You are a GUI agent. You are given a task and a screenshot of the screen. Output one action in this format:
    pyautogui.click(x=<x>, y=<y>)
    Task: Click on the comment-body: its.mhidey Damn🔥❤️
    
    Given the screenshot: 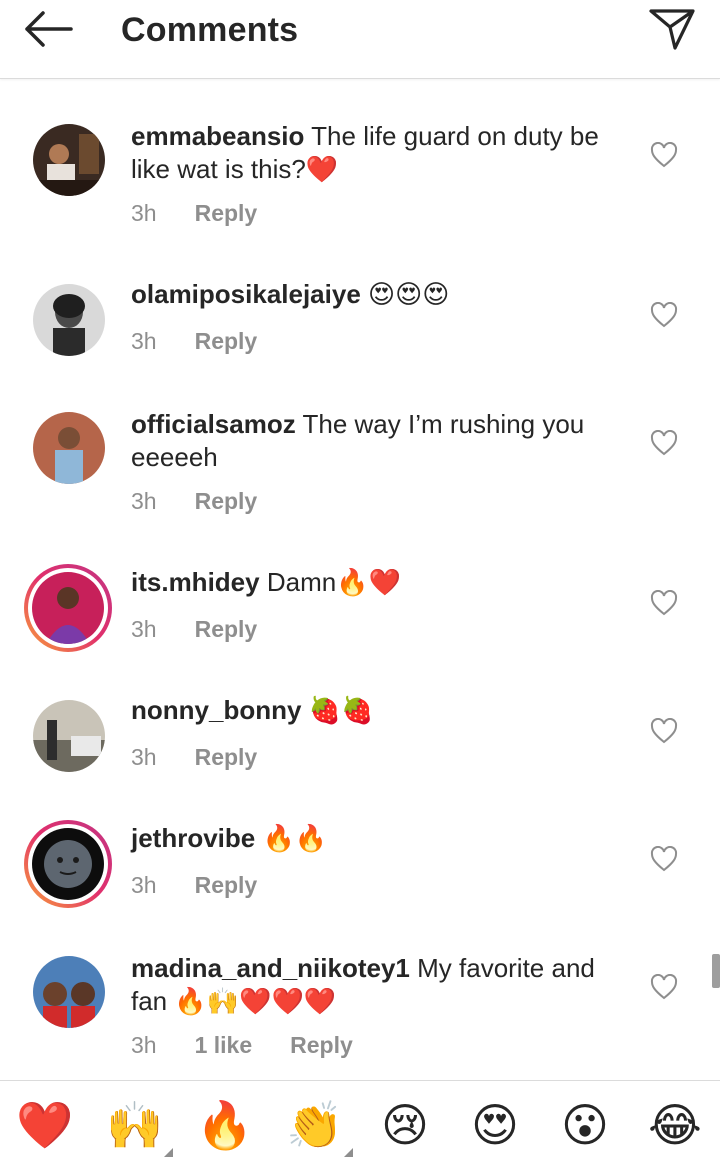 What is the action you would take?
    pyautogui.click(x=376, y=582)
    